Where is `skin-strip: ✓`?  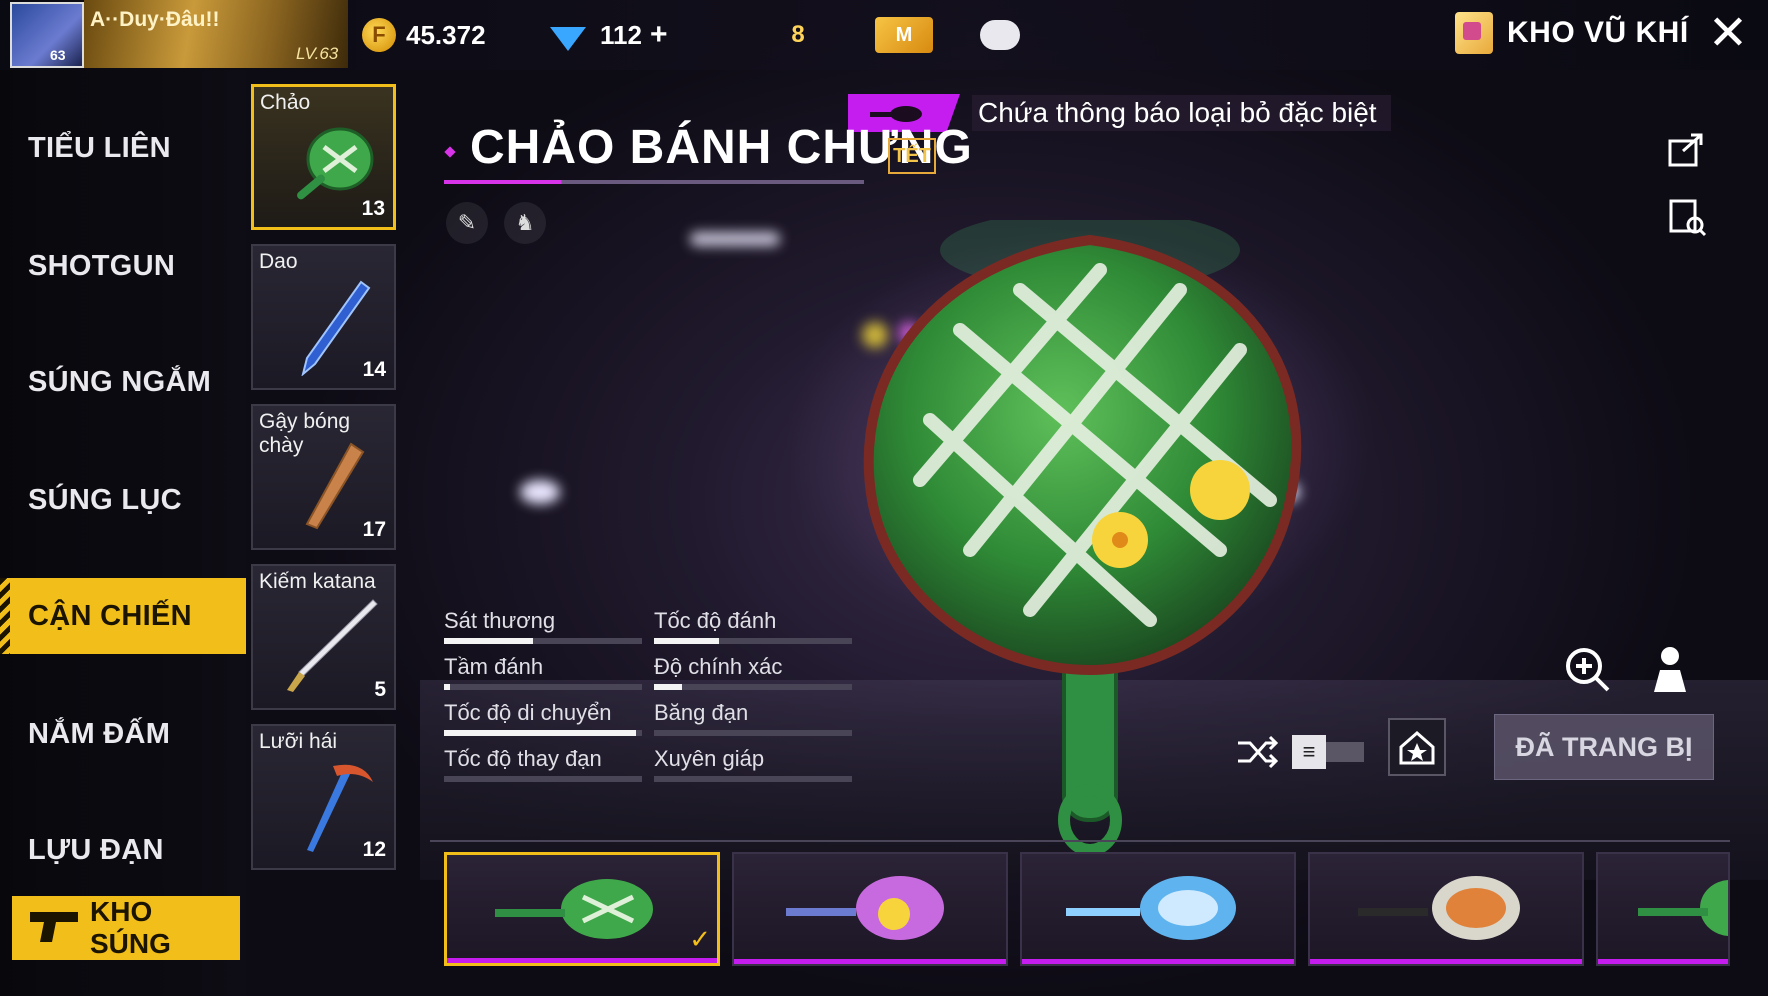 skin-strip: ✓ is located at coordinates (1080, 918).